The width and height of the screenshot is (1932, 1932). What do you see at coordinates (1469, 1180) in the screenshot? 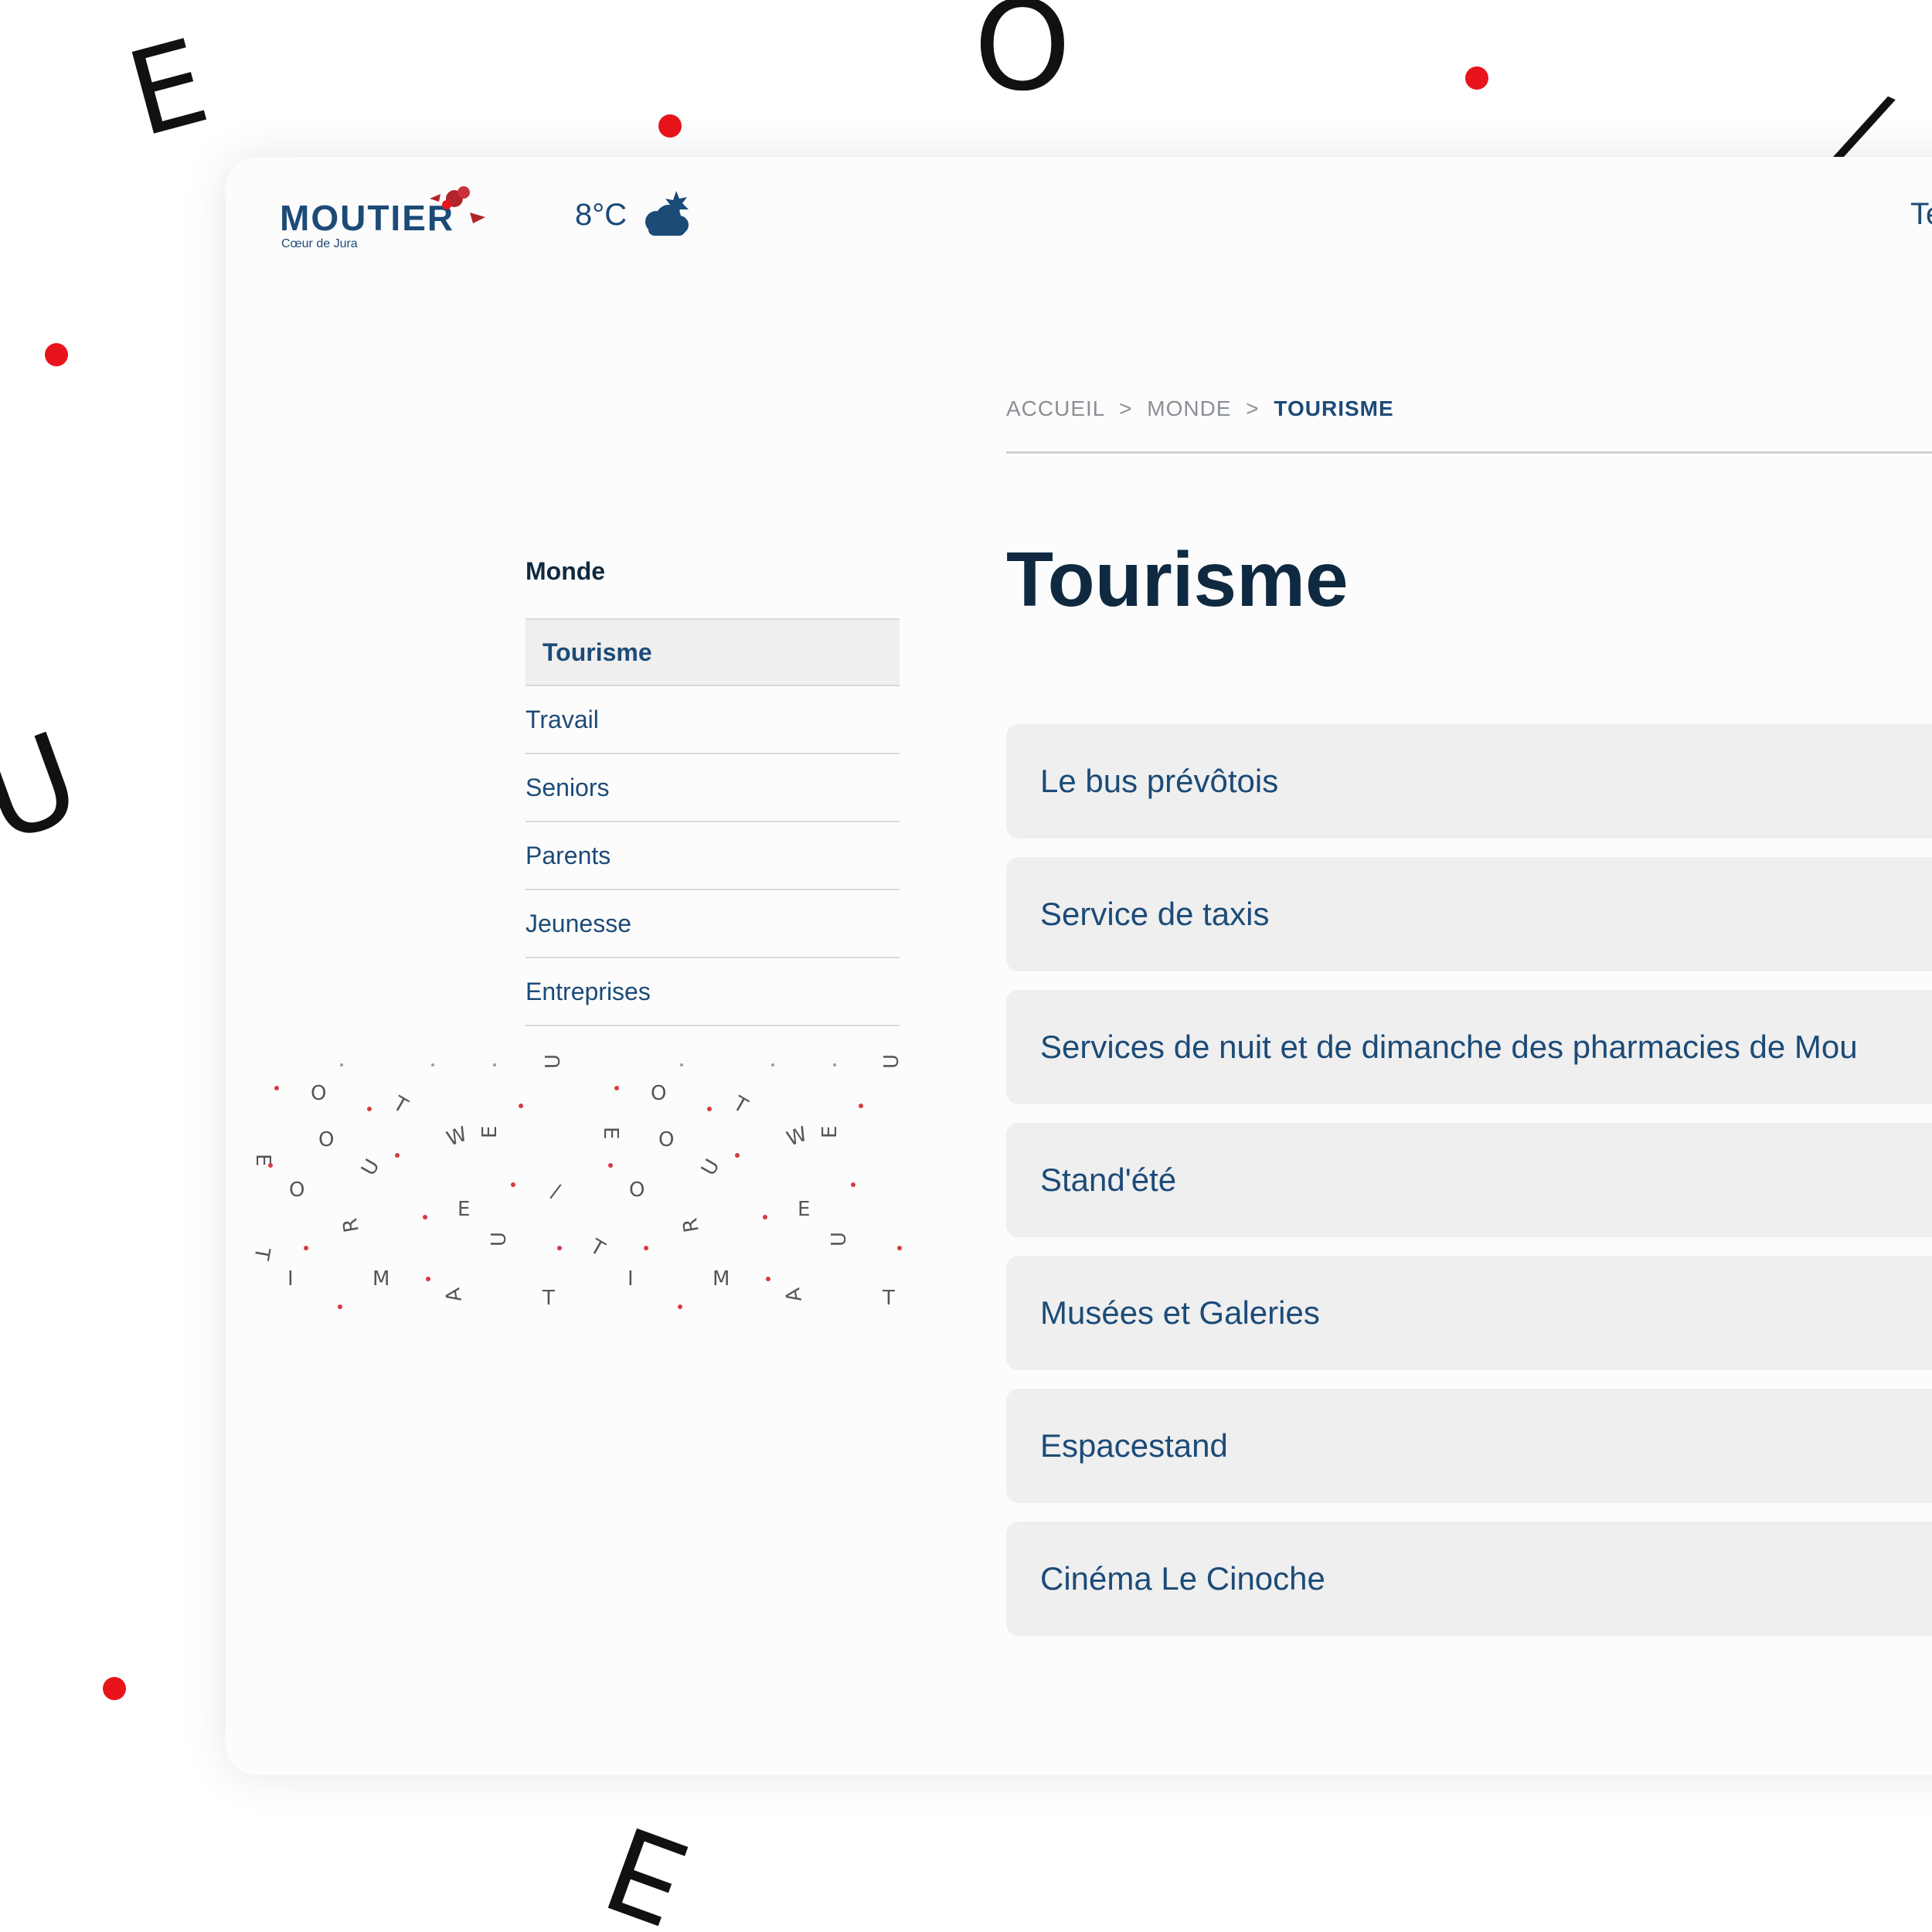
I see `list-item-stand-ete: Stand'été` at bounding box center [1469, 1180].